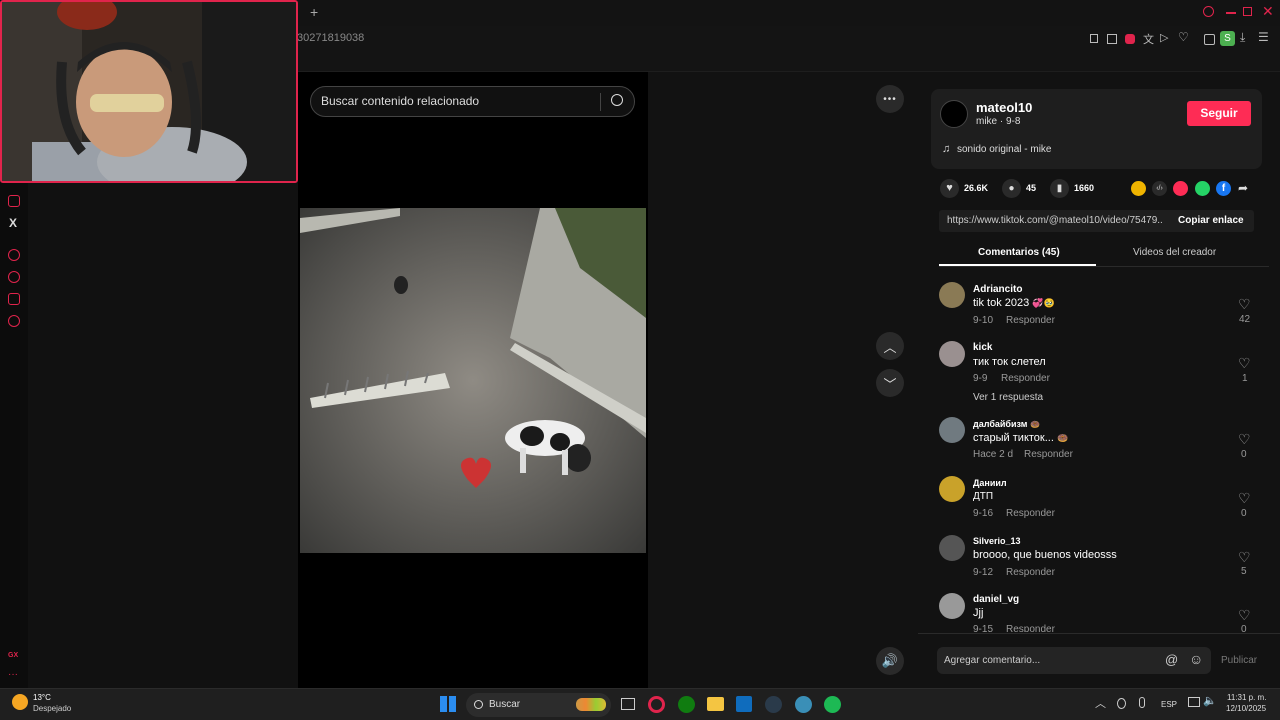 The height and width of the screenshot is (720, 1280). I want to click on browser-app-icon, so click(803, 704).